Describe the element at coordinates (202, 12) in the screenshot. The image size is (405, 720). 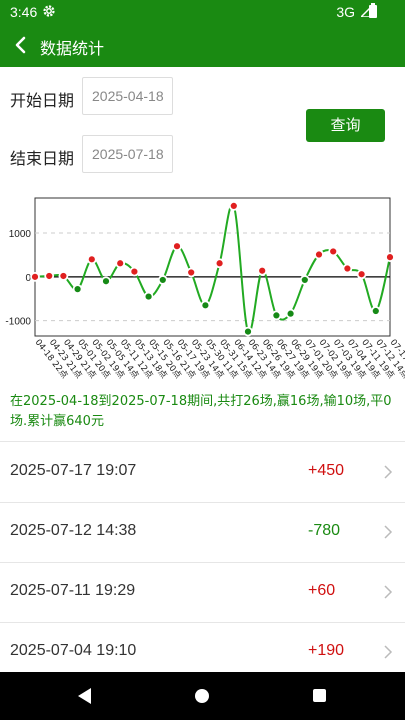
I see `status-bar: 3:46 3G` at that location.